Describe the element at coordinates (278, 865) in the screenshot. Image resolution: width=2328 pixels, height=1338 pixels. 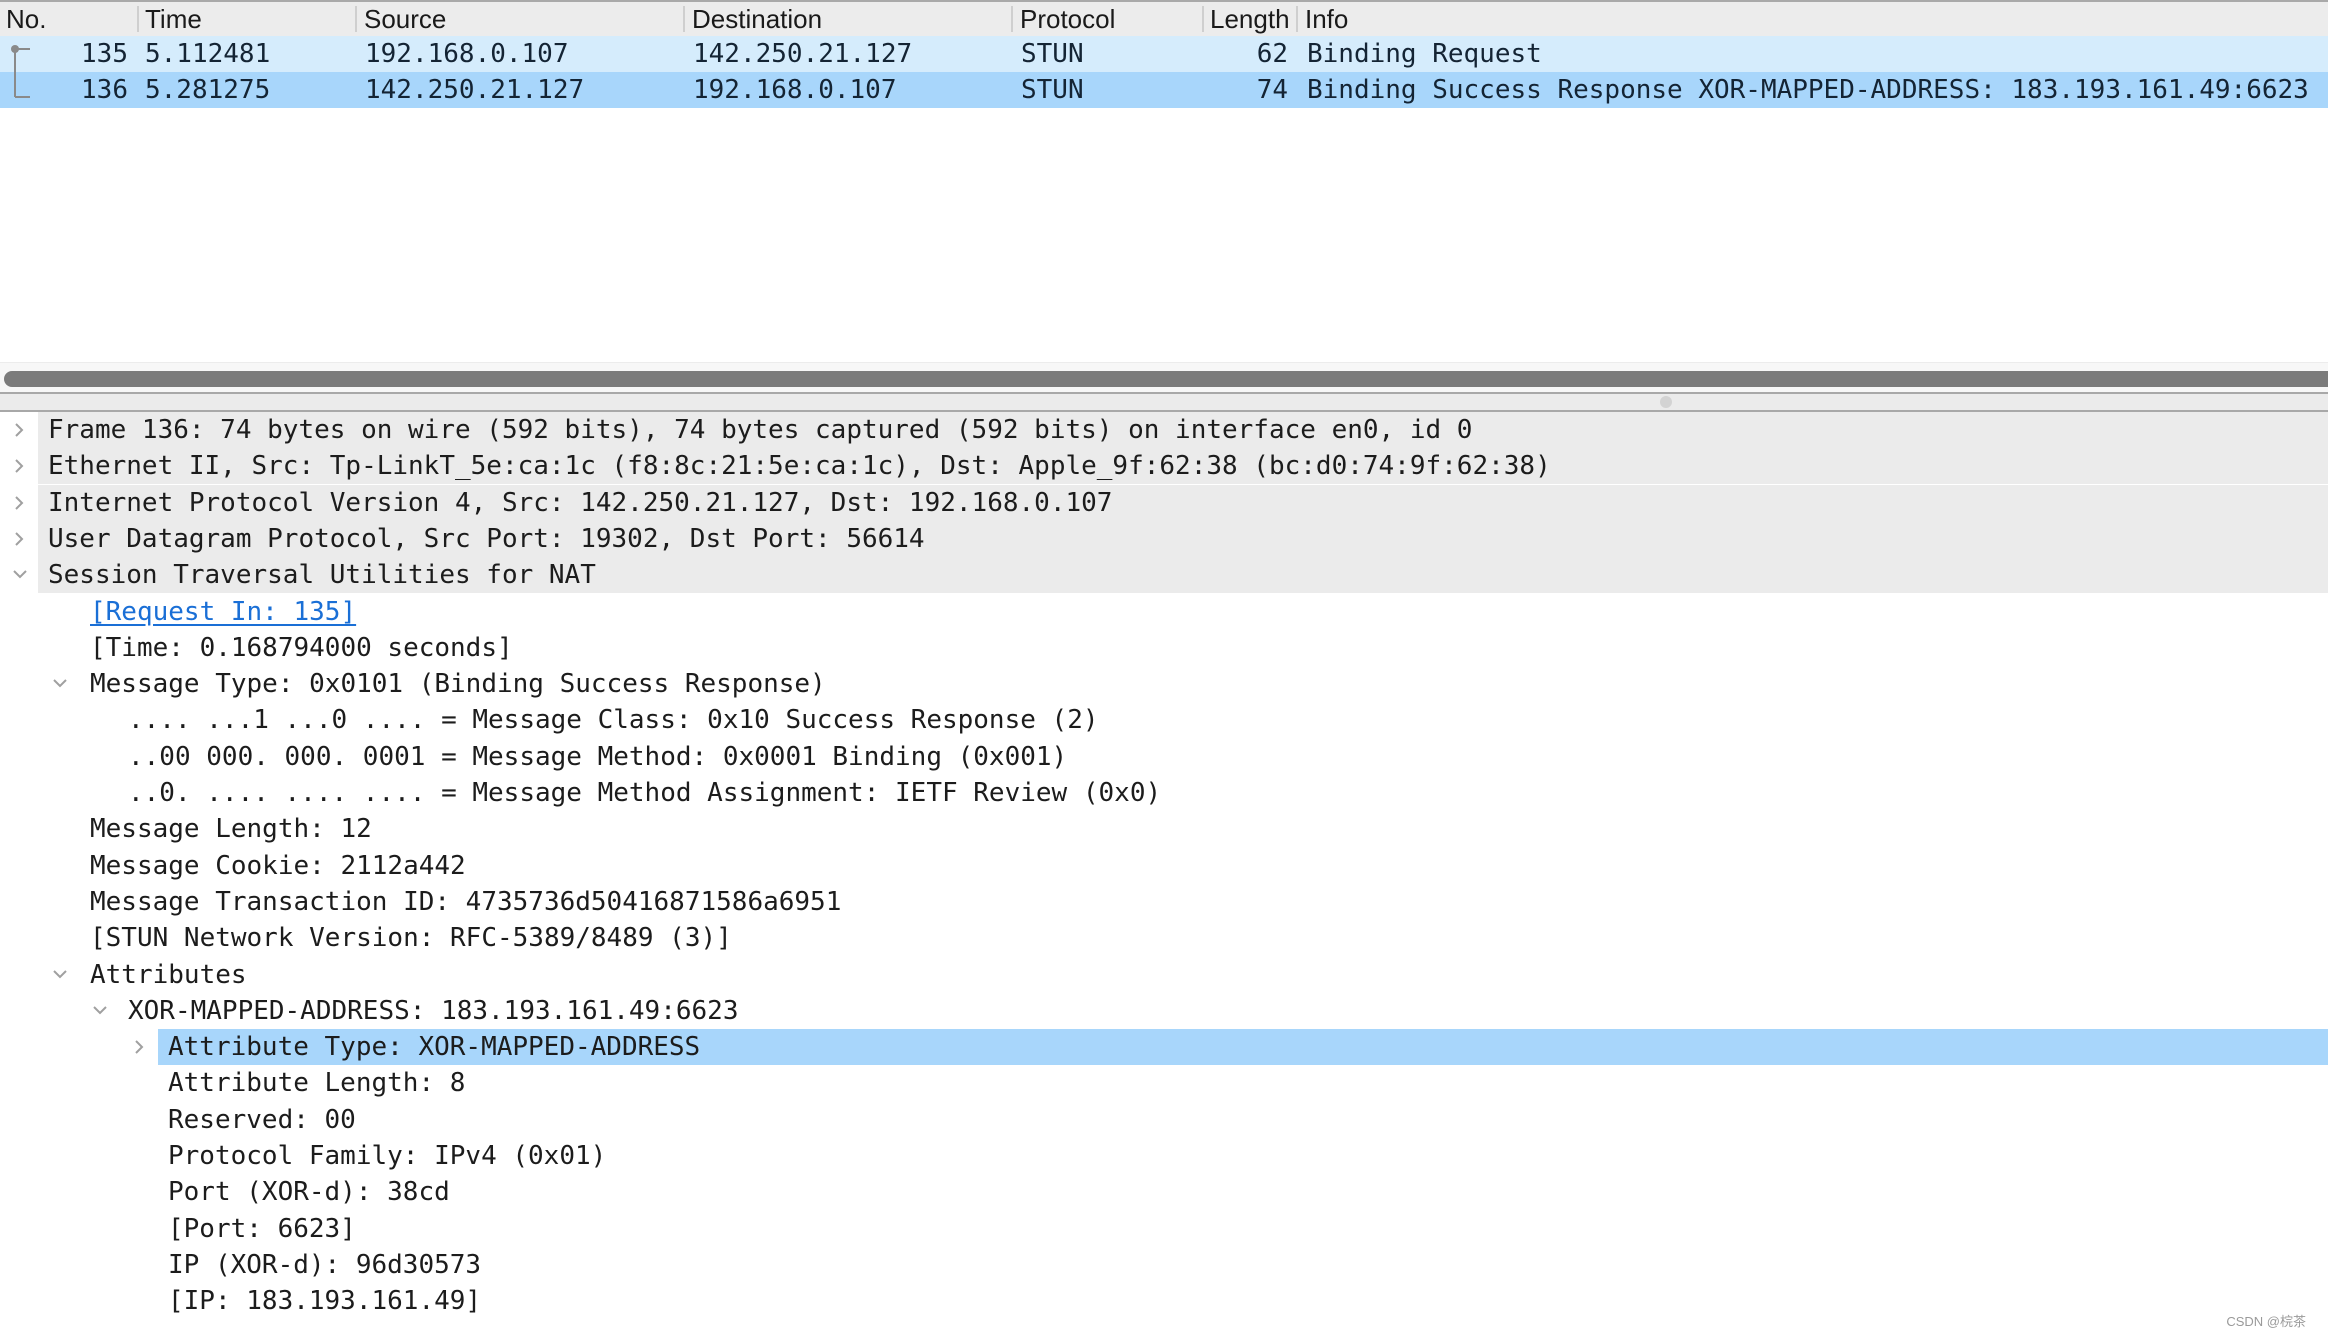
I see `tree-item-label: Message Cookie: 2112a442` at that location.